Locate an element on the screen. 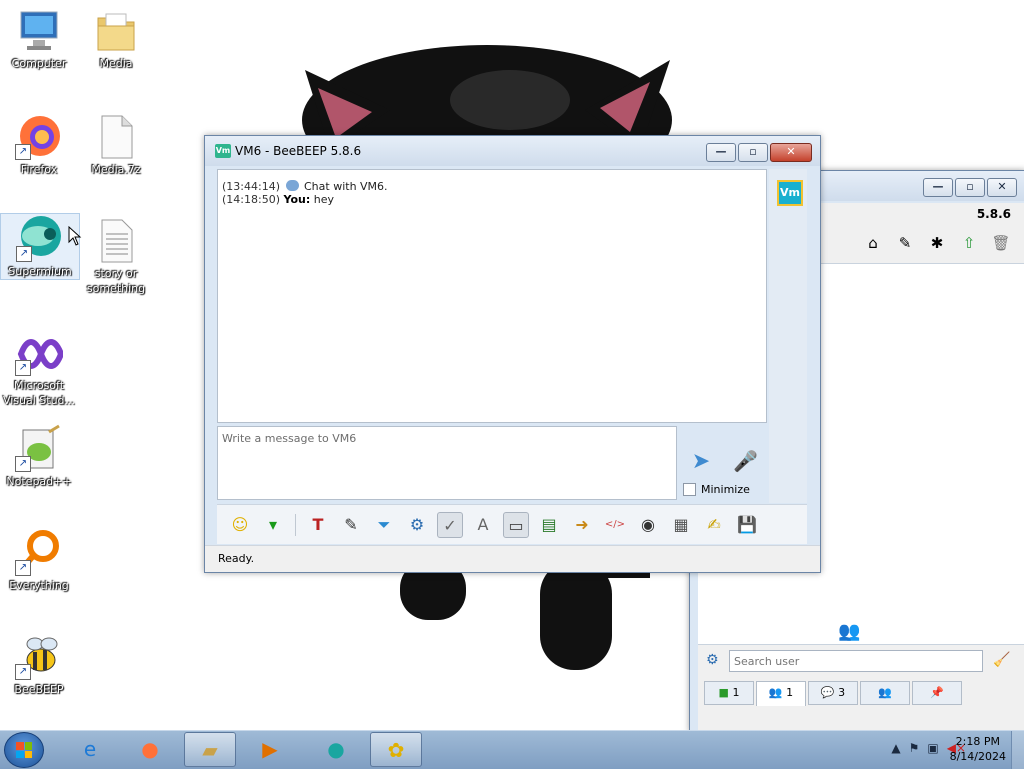  toolbar-separator is located at coordinates (295, 524).